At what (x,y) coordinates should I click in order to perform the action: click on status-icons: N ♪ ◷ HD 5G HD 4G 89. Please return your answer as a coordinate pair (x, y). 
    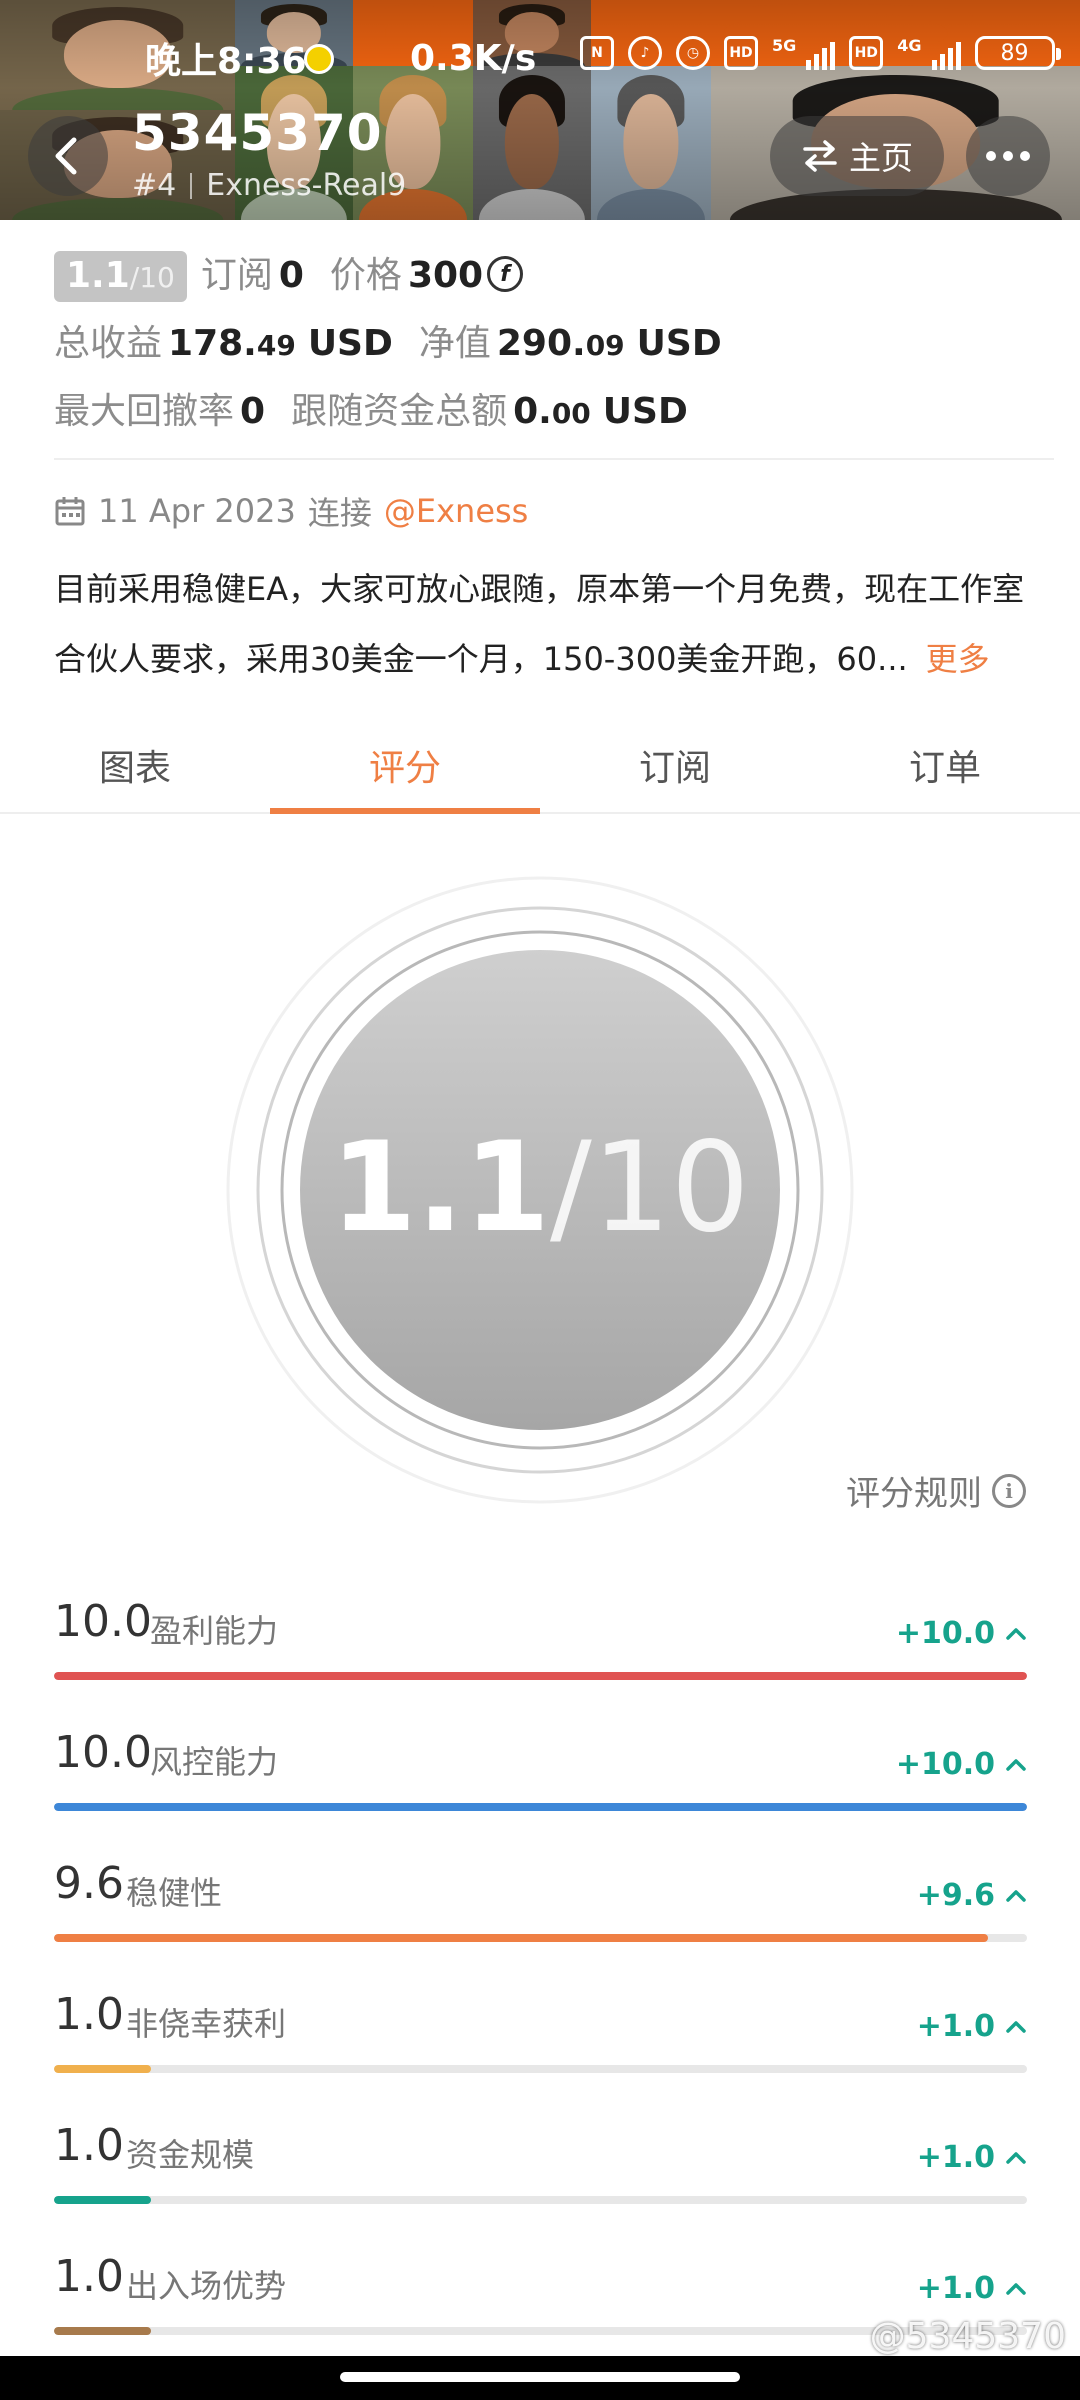
    Looking at the image, I should click on (820, 53).